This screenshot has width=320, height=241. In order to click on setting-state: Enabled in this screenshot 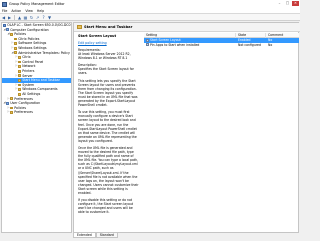, I will do `click(244, 40)`.